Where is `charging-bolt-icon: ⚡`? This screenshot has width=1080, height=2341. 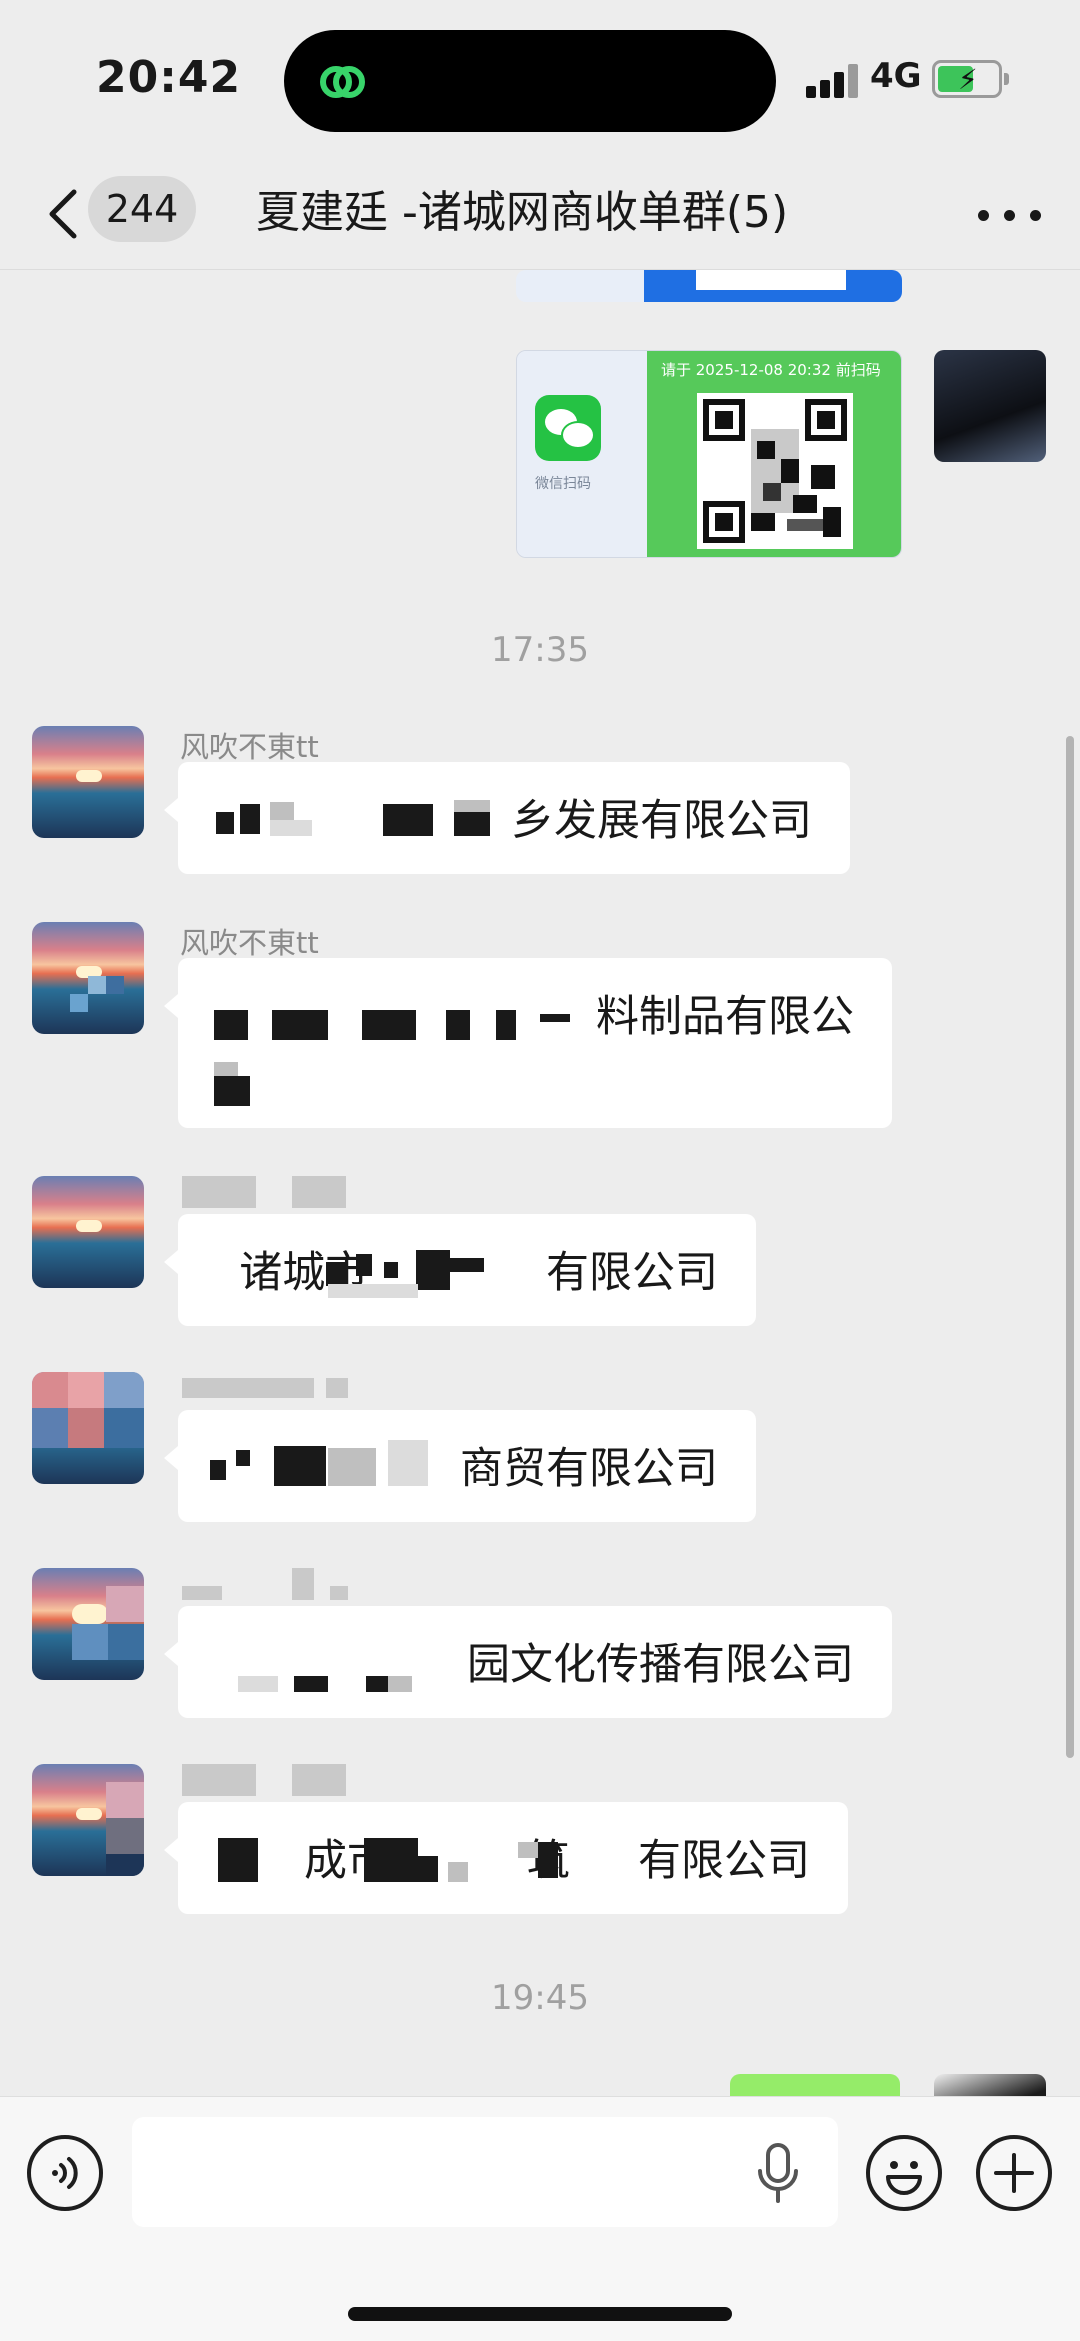 charging-bolt-icon: ⚡ is located at coordinates (968, 79).